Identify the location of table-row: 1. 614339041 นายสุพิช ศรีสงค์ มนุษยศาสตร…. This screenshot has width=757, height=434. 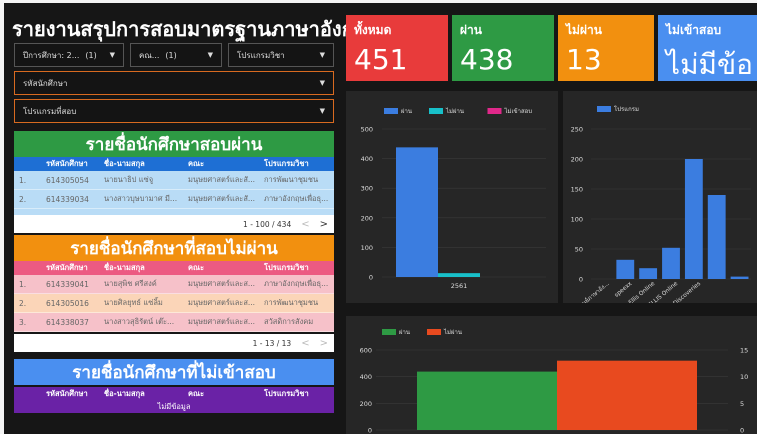
(174, 284).